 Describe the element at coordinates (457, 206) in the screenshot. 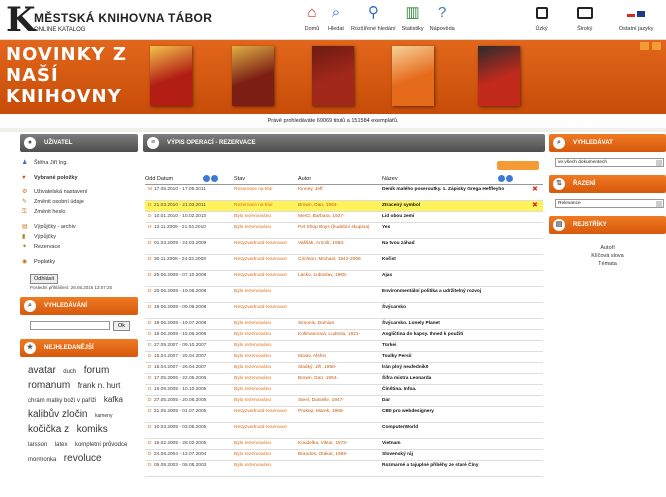

I see `row-title: Ztracený symbol` at that location.